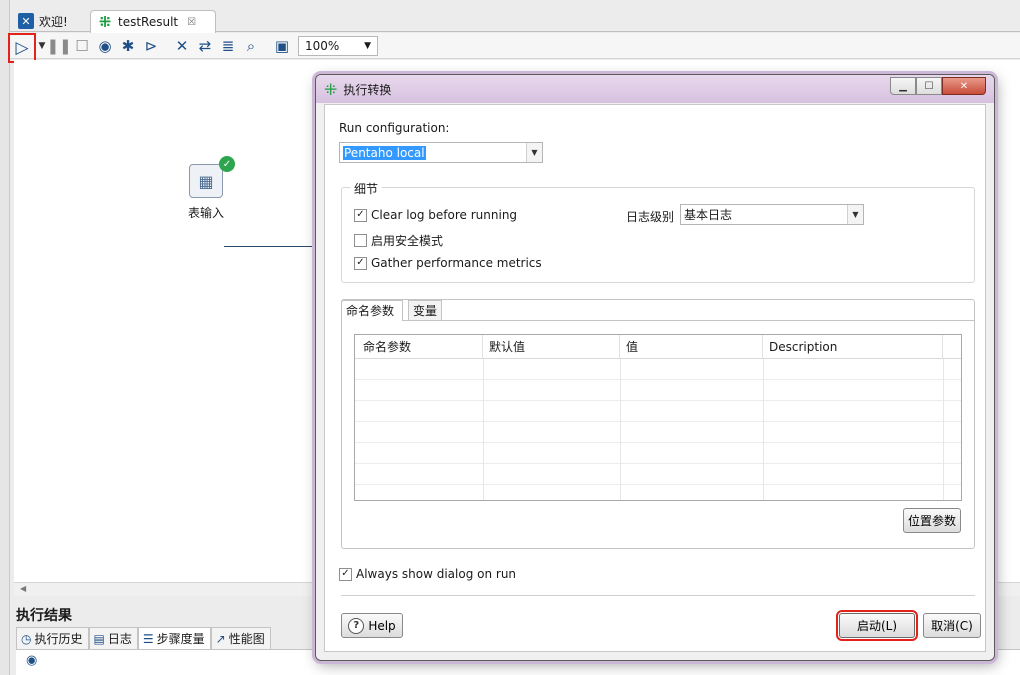 The height and width of the screenshot is (675, 1020). What do you see at coordinates (382, 625) in the screenshot?
I see `help-button-label: Help` at bounding box center [382, 625].